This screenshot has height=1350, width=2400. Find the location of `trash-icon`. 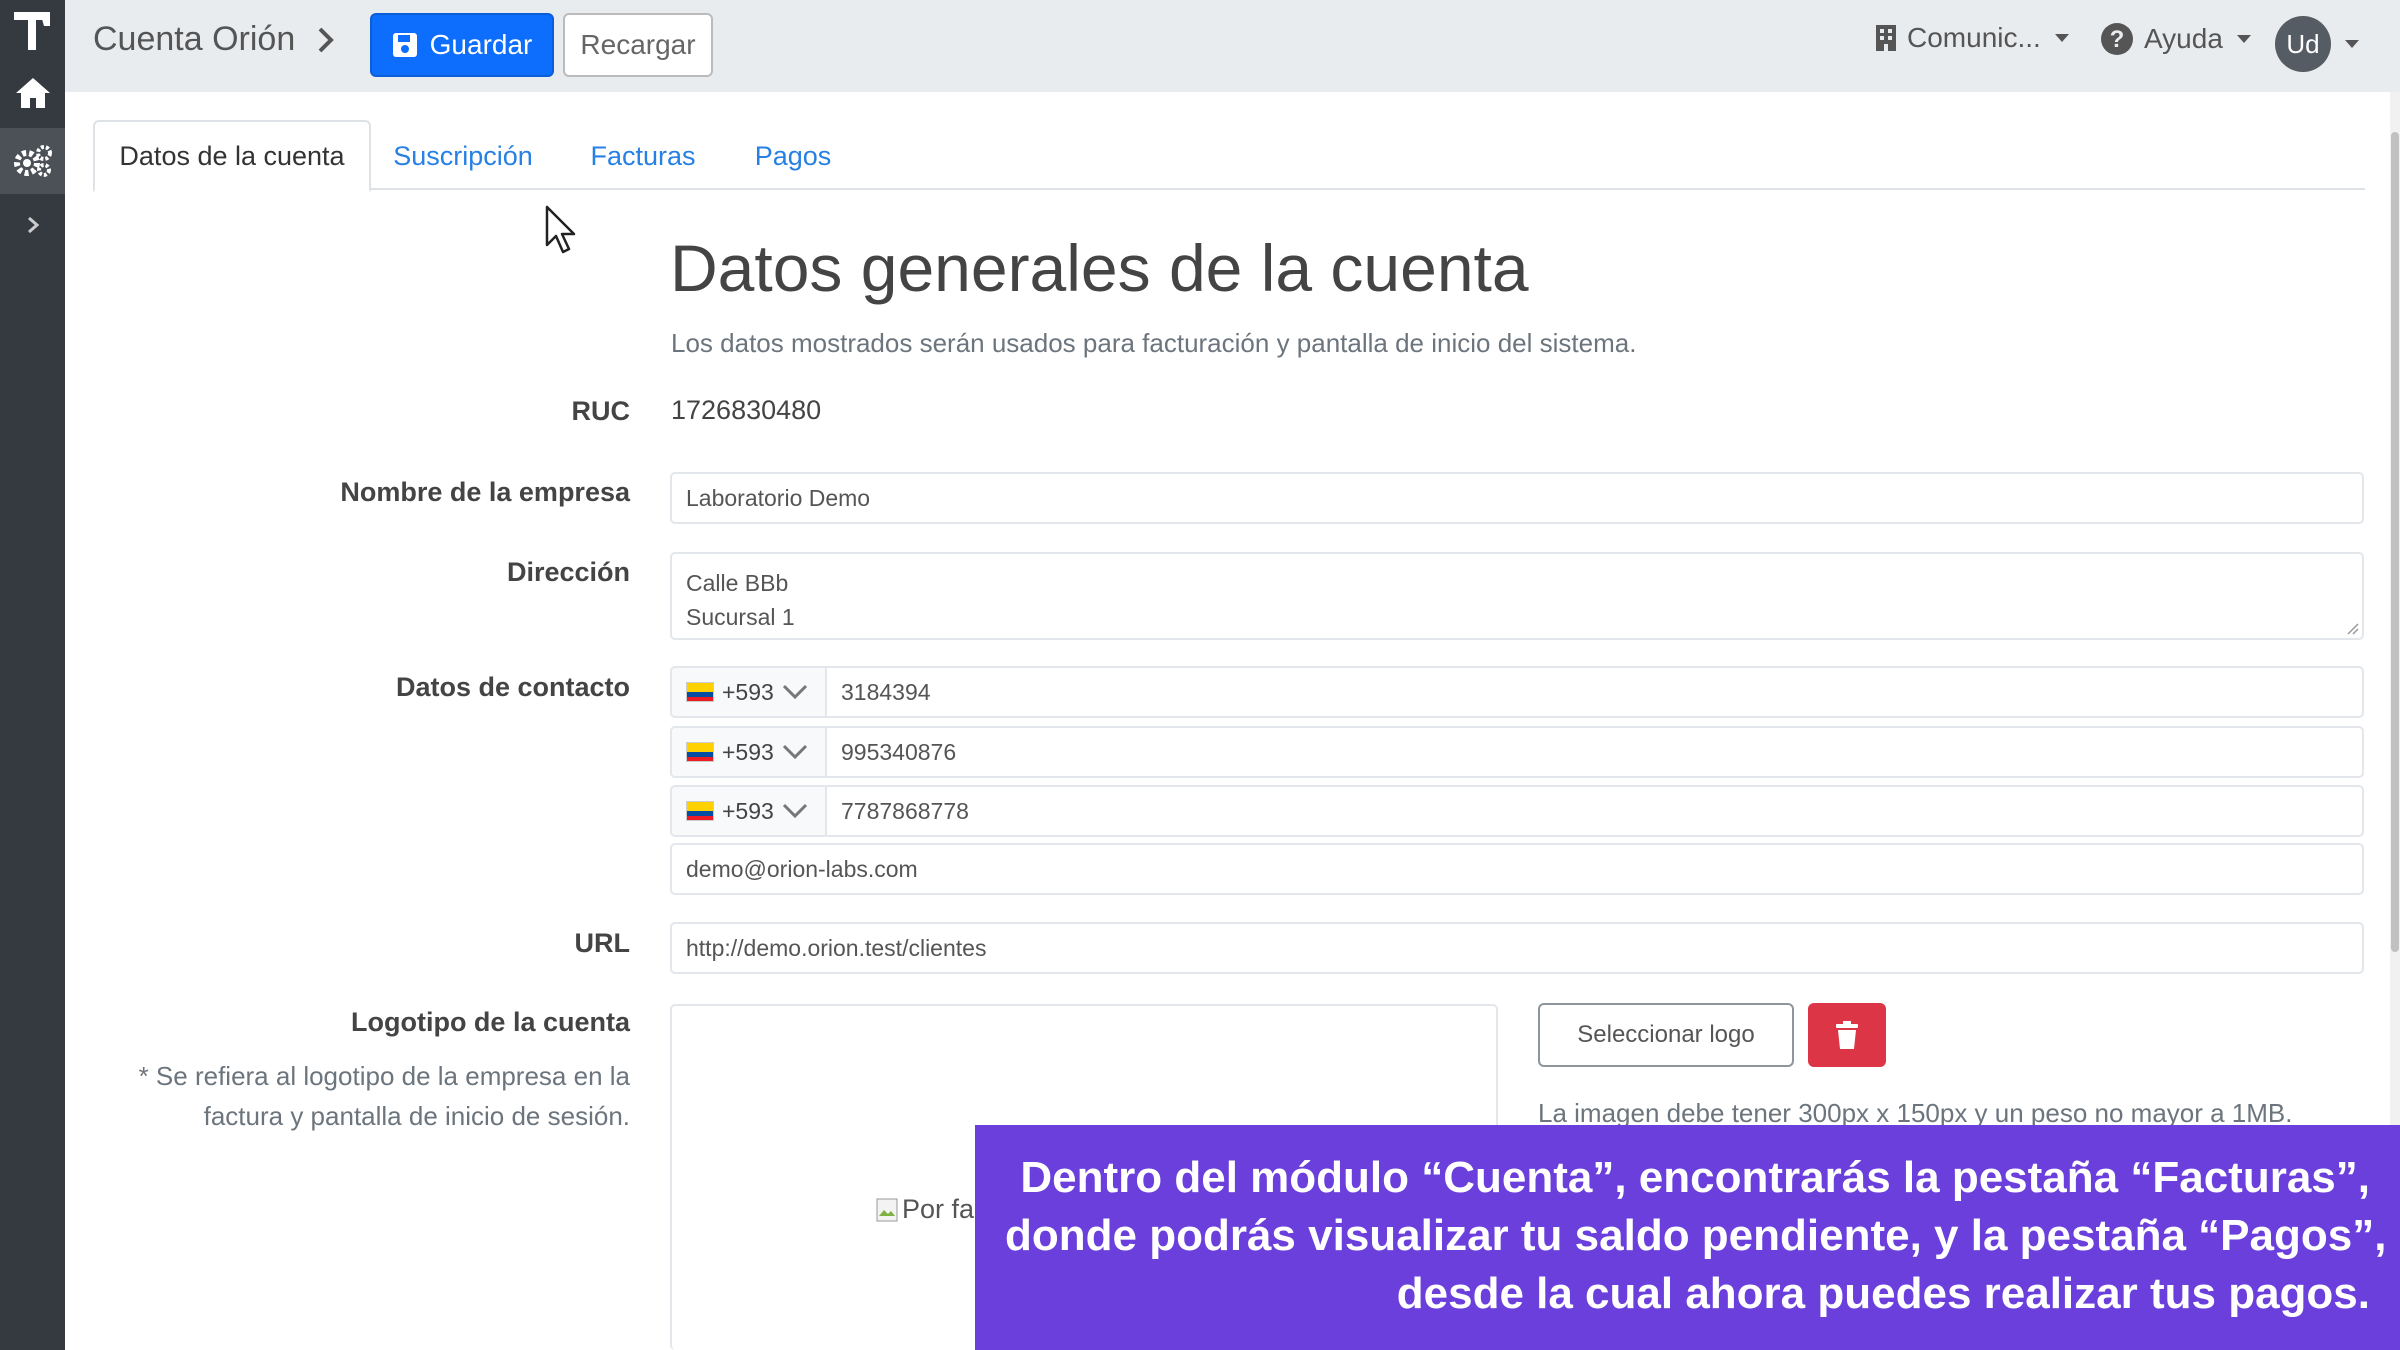

trash-icon is located at coordinates (1847, 1035).